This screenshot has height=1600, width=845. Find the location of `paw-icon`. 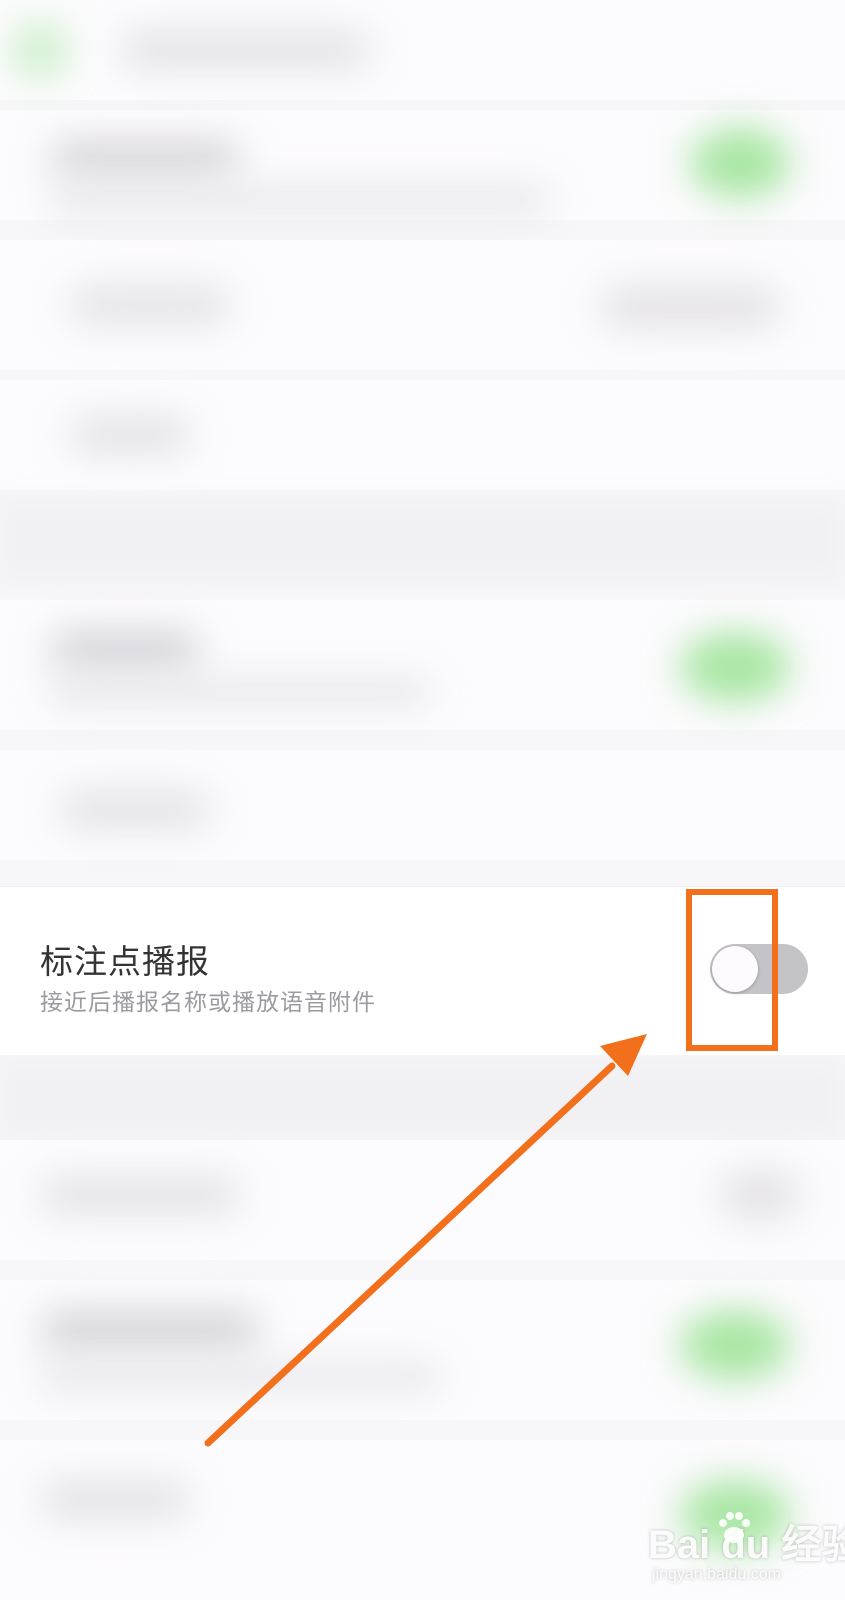

paw-icon is located at coordinates (734, 1527).